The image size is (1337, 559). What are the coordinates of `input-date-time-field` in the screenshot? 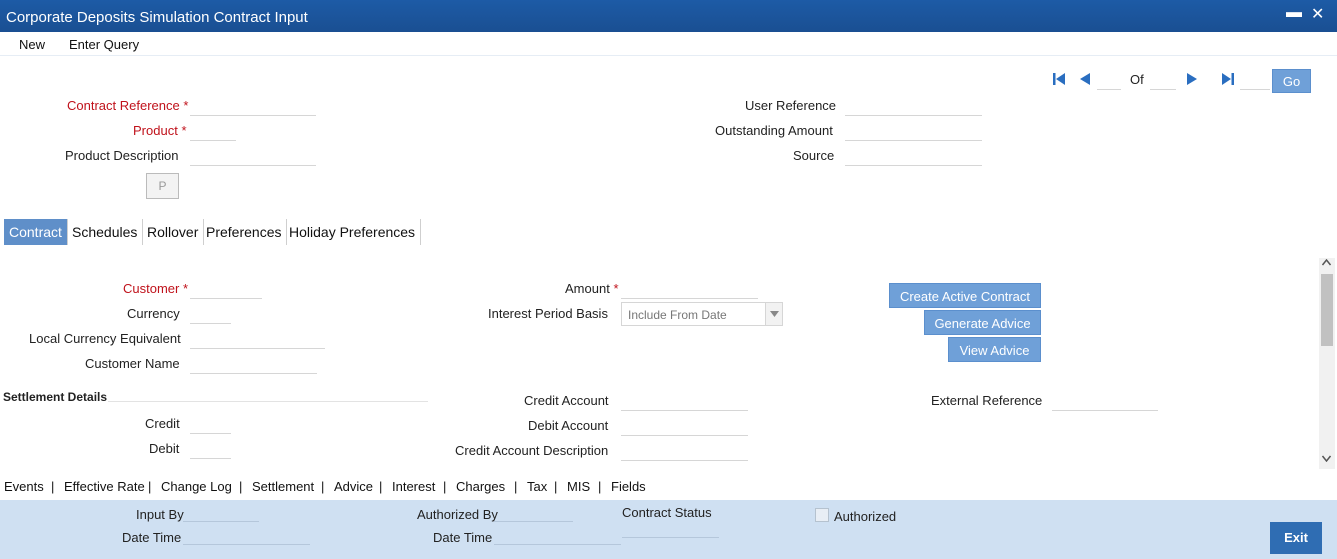 It's located at (246, 535).